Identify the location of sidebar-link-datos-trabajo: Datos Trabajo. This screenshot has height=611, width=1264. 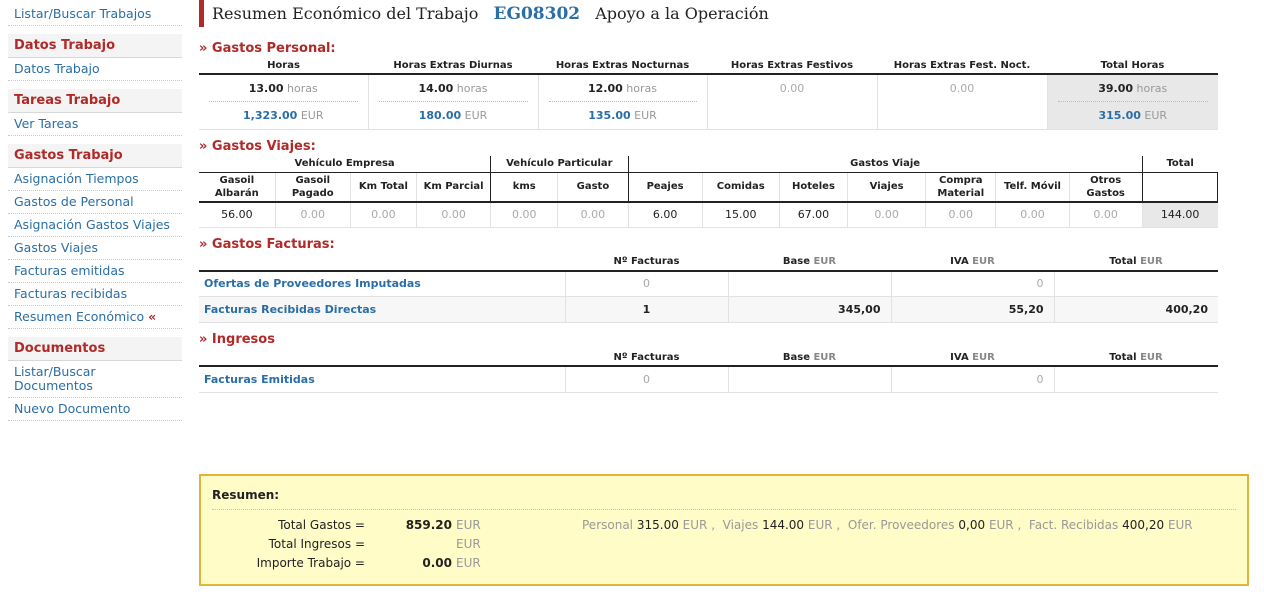
(95, 69).